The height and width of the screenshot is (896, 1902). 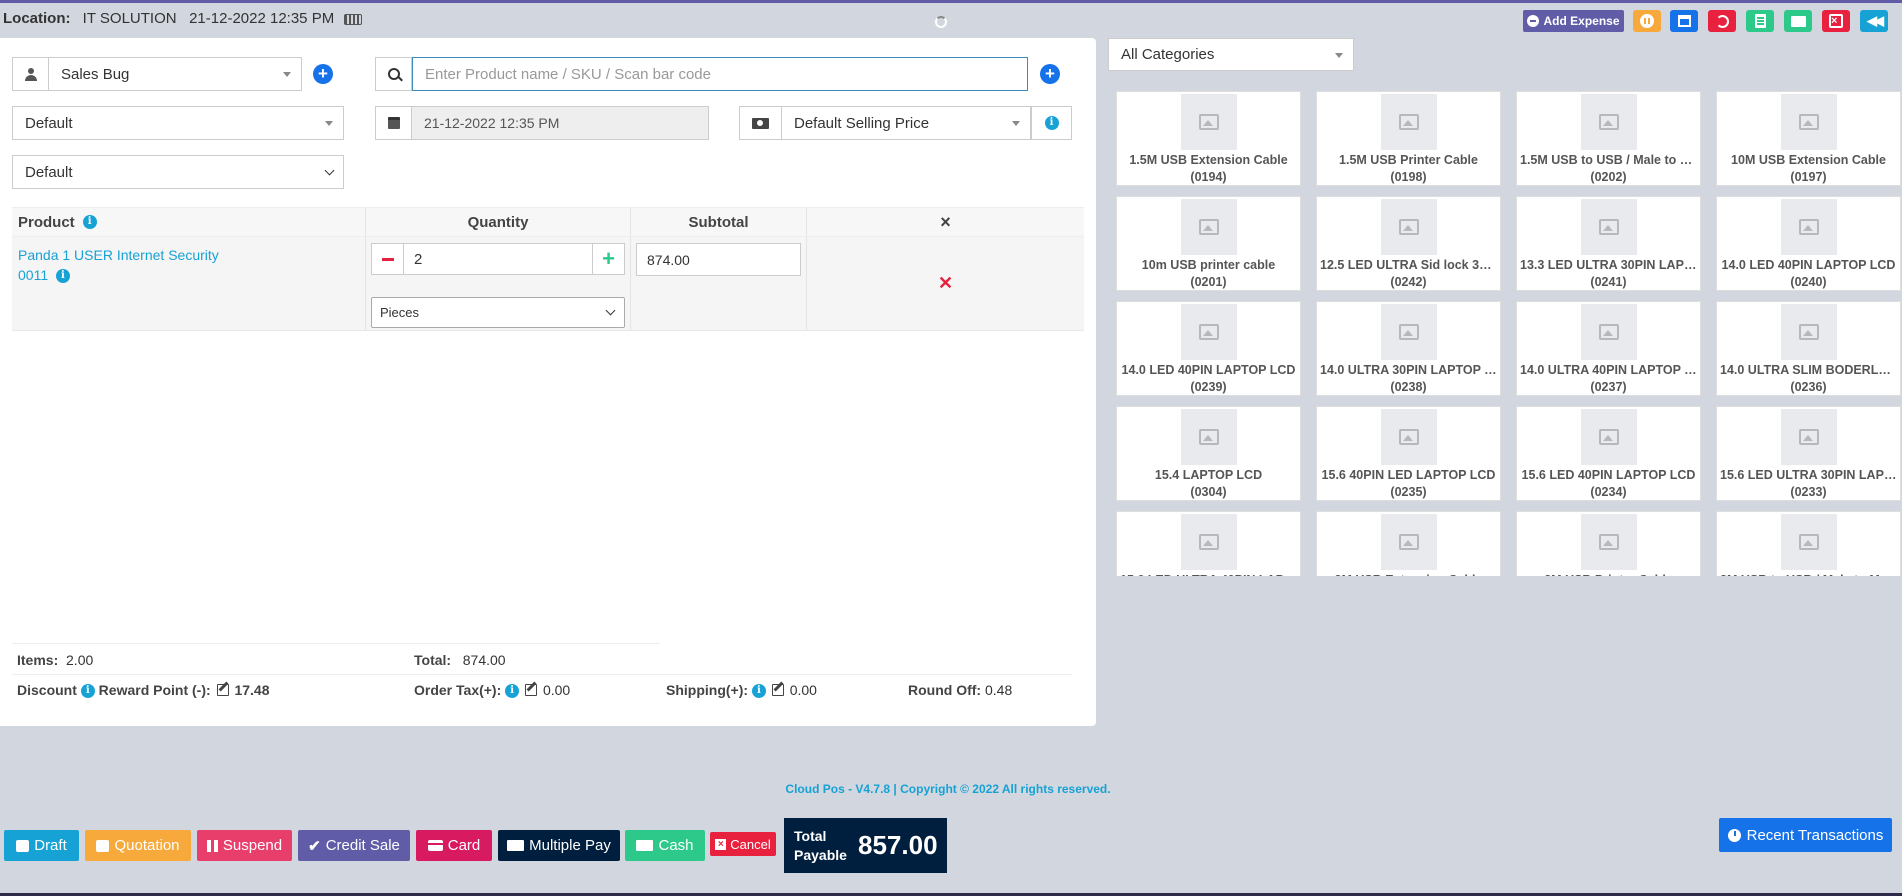 What do you see at coordinates (865, 845) in the screenshot?
I see `total-payable: Total Payable 857.00` at bounding box center [865, 845].